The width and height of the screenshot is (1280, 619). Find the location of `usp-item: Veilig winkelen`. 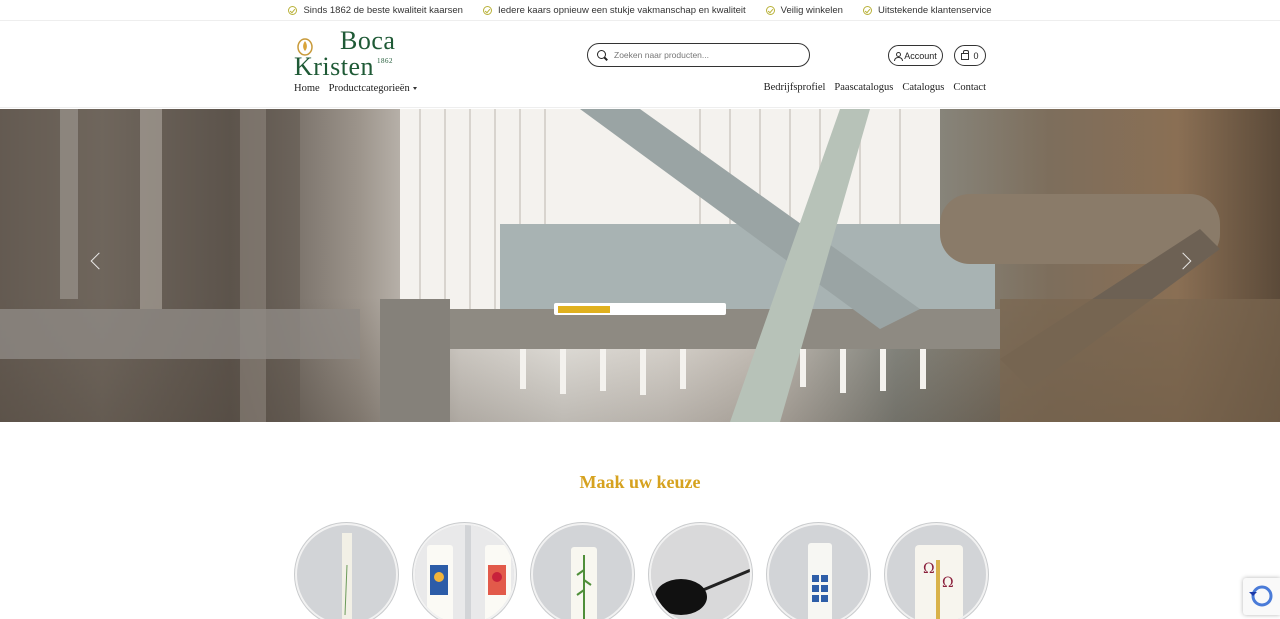

usp-item: Veilig winkelen is located at coordinates (804, 10).